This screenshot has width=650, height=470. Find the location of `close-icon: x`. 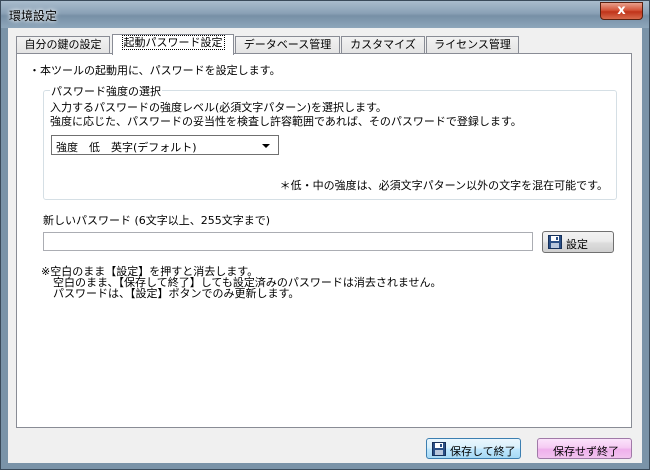

close-icon: x is located at coordinates (621, 10).